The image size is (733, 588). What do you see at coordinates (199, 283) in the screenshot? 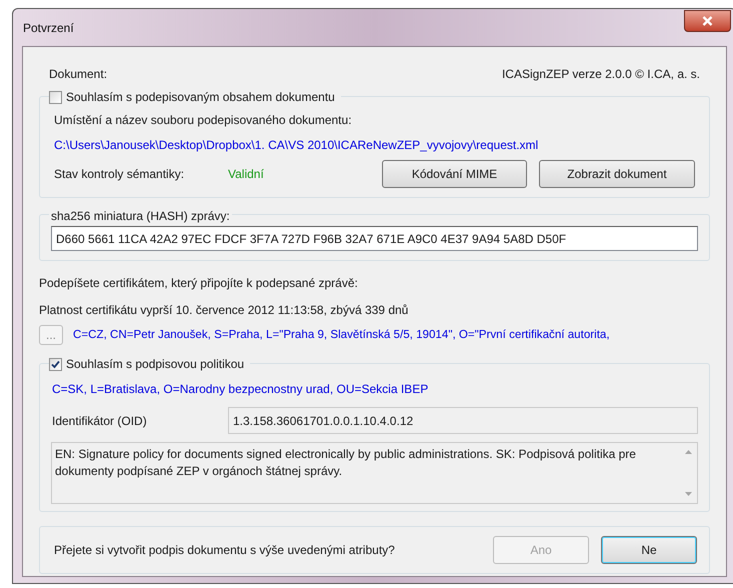
I see `certificate-intro: Podepíšete certifikátem, který připojíte k podepsané zprávě:` at bounding box center [199, 283].